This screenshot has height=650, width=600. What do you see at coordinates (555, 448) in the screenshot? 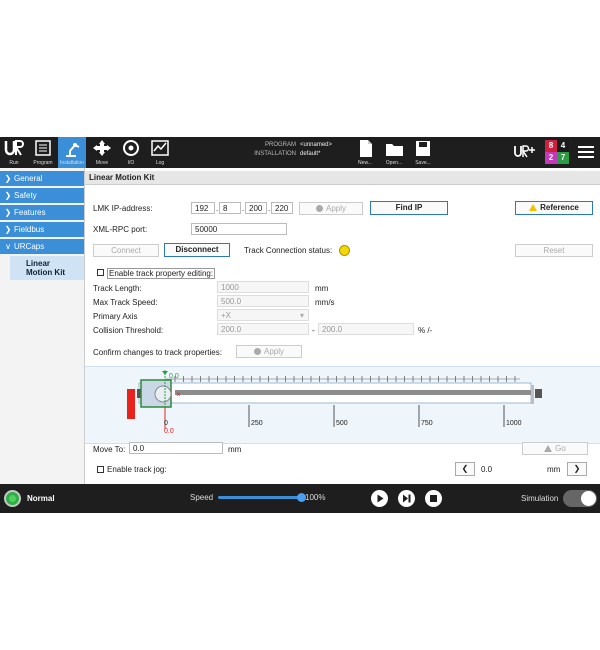
I see `go-button: Go` at bounding box center [555, 448].